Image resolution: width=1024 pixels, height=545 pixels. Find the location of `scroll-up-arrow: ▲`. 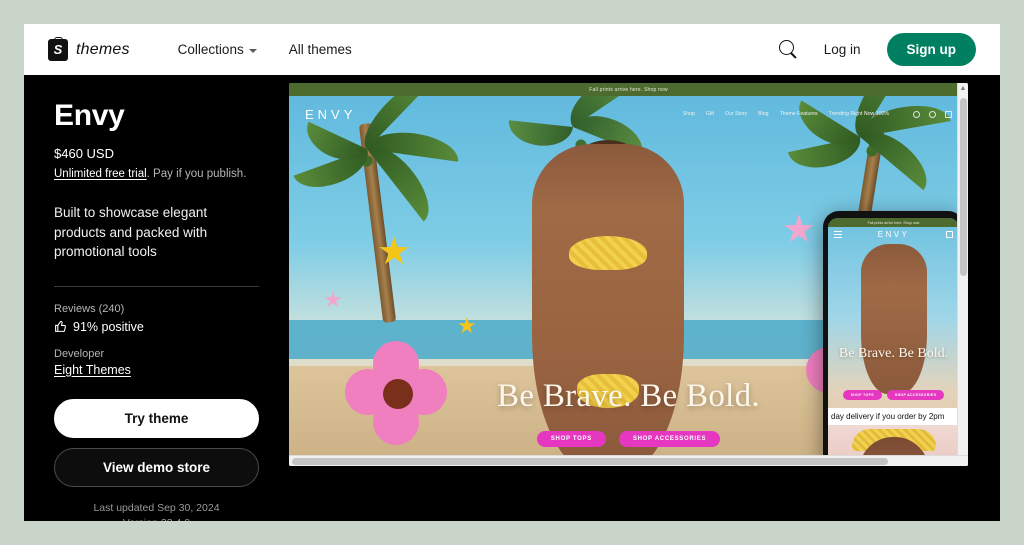

scroll-up-arrow: ▲ is located at coordinates (963, 89).